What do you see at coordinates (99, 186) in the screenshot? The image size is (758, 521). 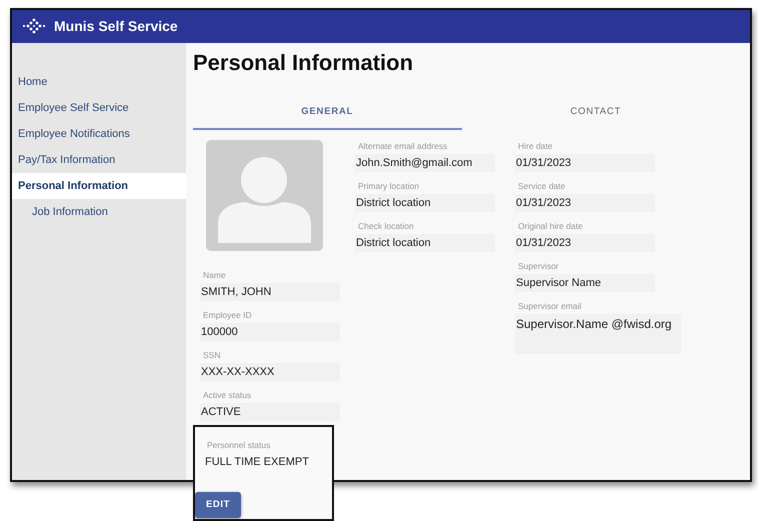 I see `sidebar-item: Personal Information` at bounding box center [99, 186].